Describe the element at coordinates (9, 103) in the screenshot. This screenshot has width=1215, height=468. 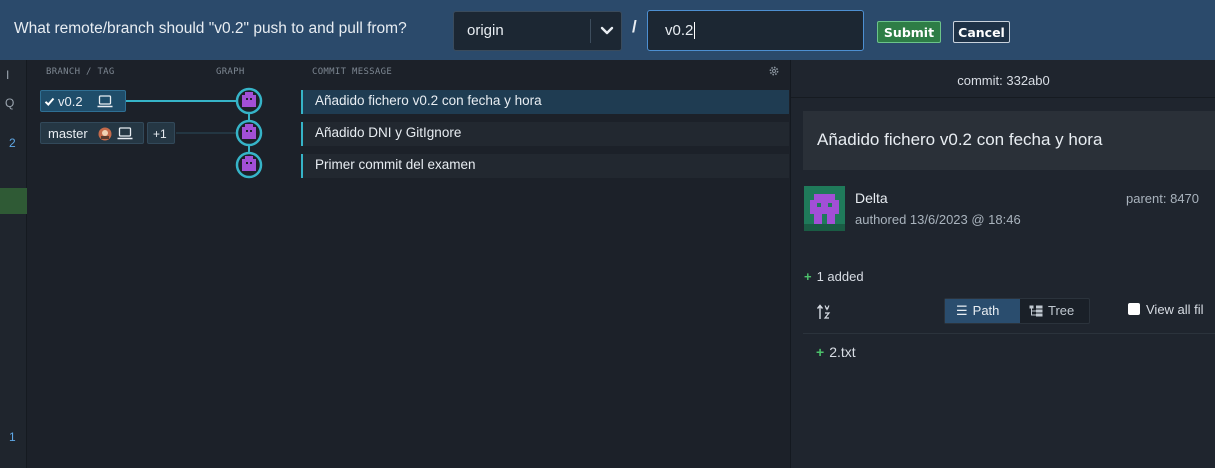
I see `search-icon: Q` at that location.